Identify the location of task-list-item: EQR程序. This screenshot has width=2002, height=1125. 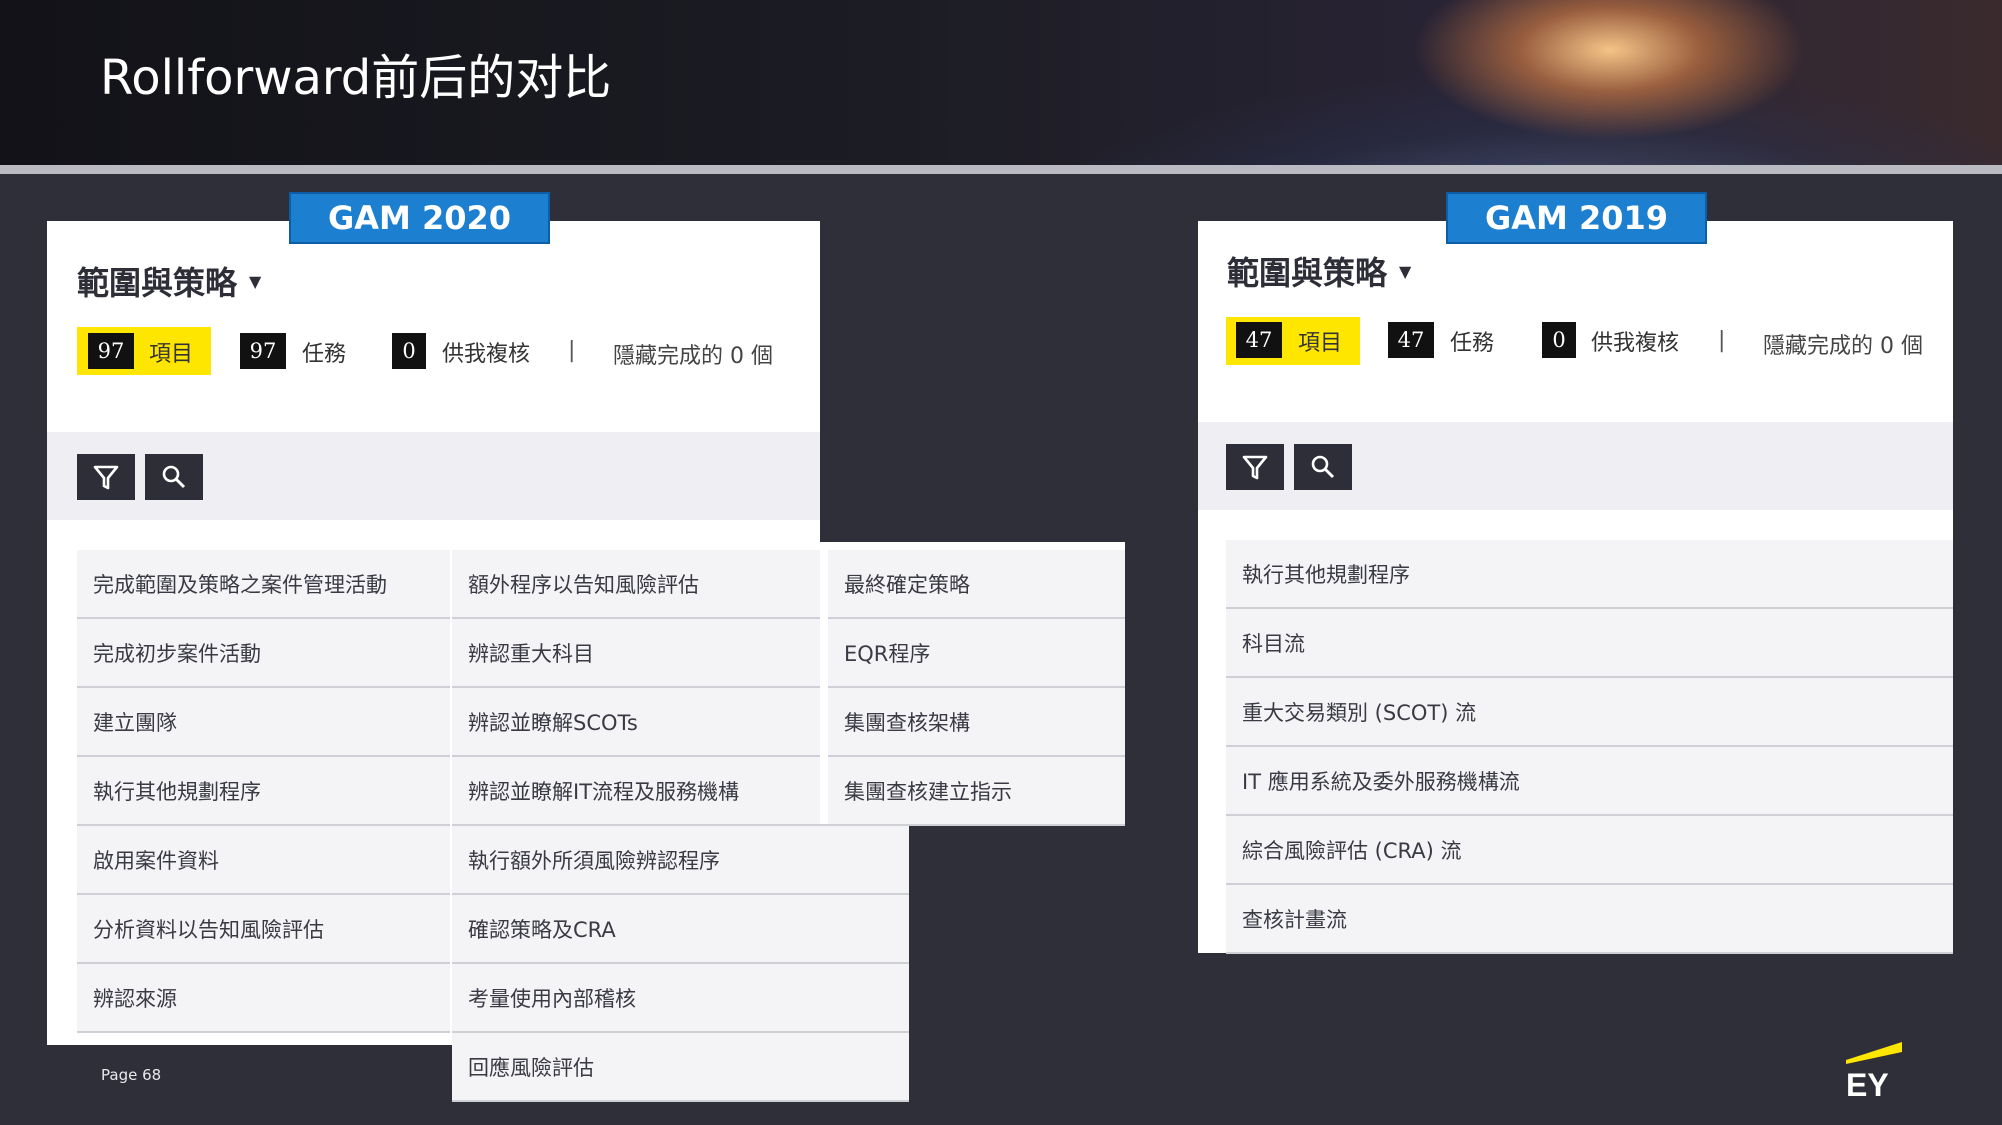
(976, 653).